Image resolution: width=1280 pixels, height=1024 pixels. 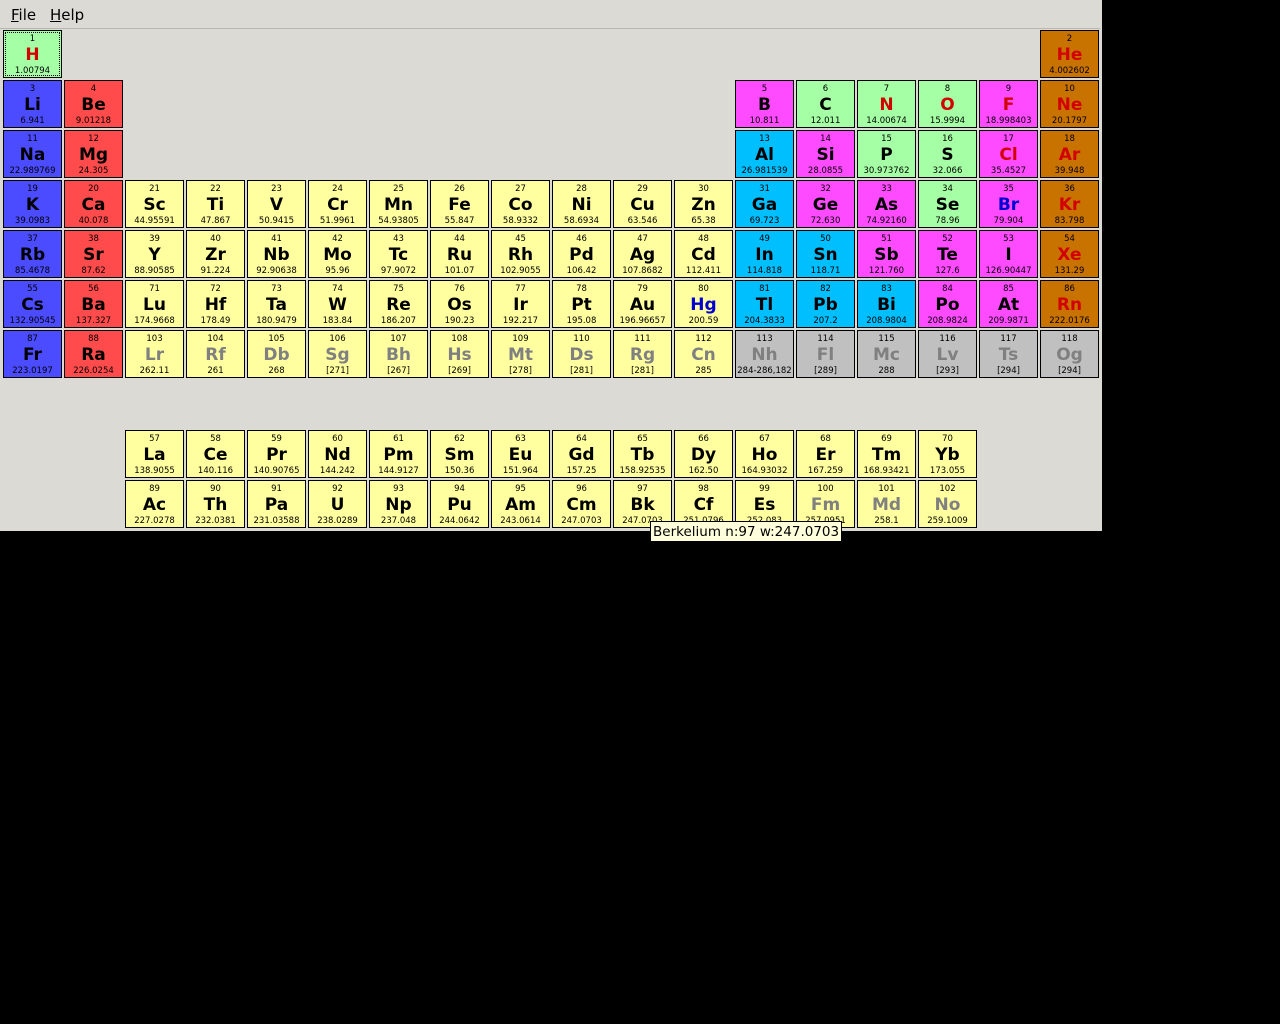 What do you see at coordinates (276, 204) in the screenshot?
I see `element-cell-v: 23 V 50.9415` at bounding box center [276, 204].